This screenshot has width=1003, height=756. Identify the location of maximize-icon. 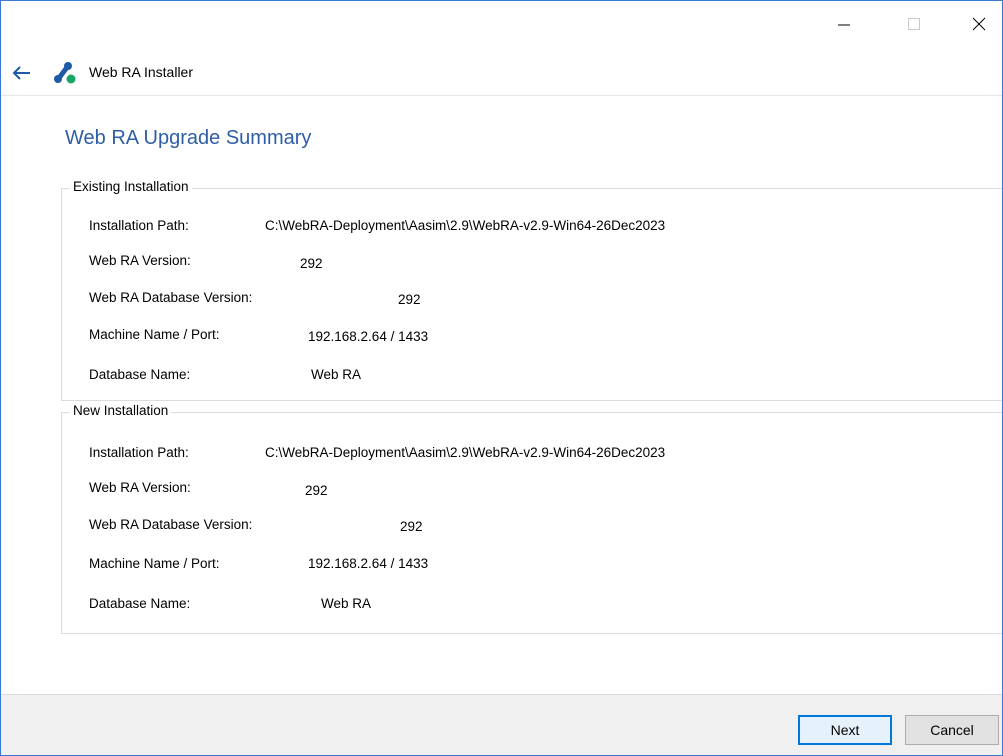
(914, 24).